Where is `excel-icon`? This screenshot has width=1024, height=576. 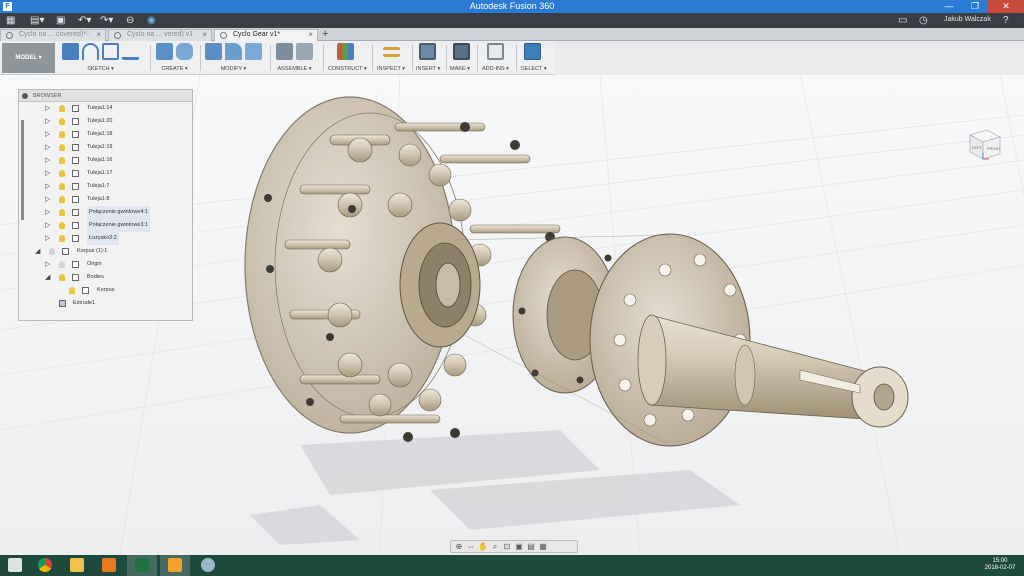
excel-icon is located at coordinates (142, 565).